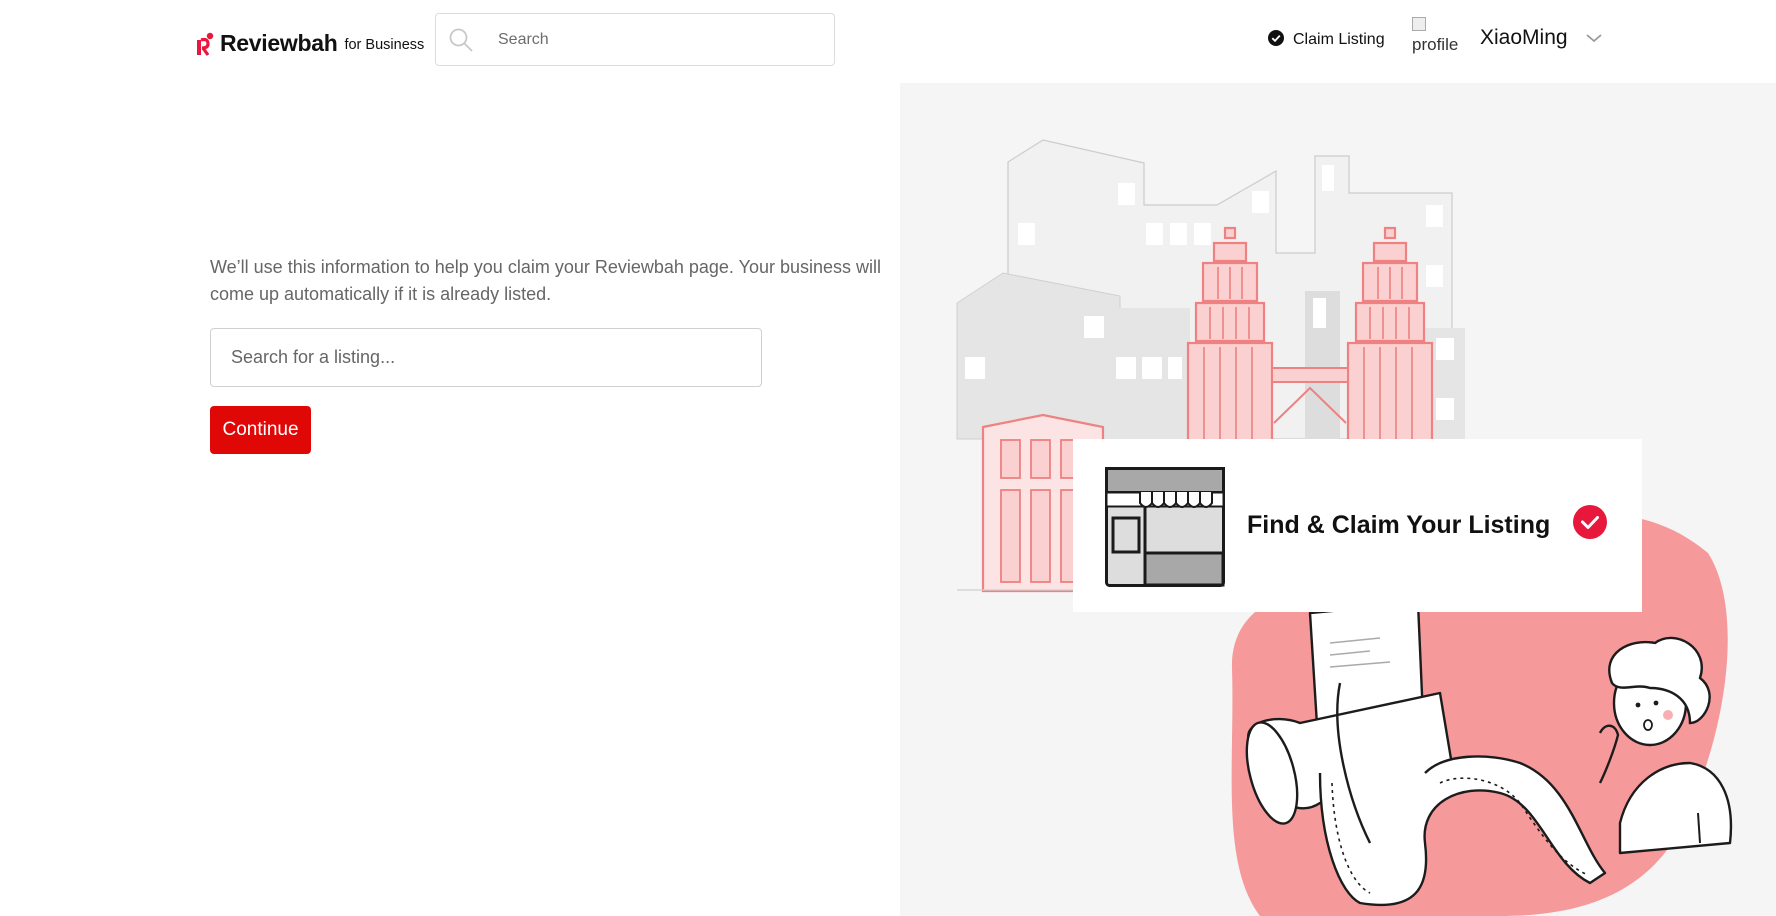 The height and width of the screenshot is (916, 1776). I want to click on broken-image-icon, so click(1419, 24).